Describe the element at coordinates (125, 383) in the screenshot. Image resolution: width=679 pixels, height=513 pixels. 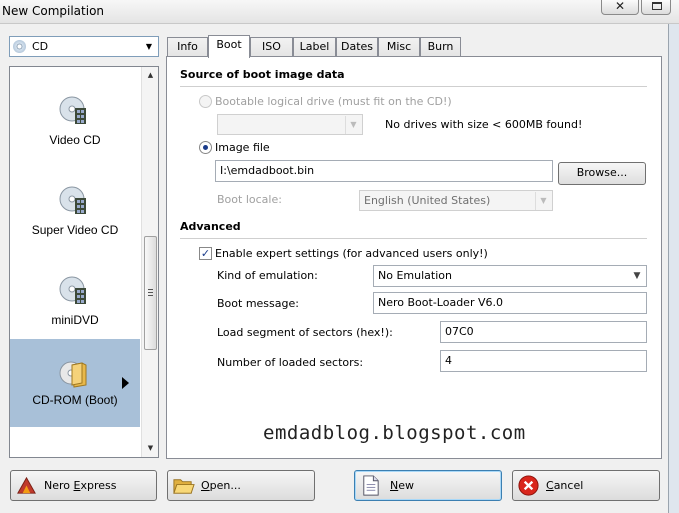
I see `selection-arrow-icon` at that location.